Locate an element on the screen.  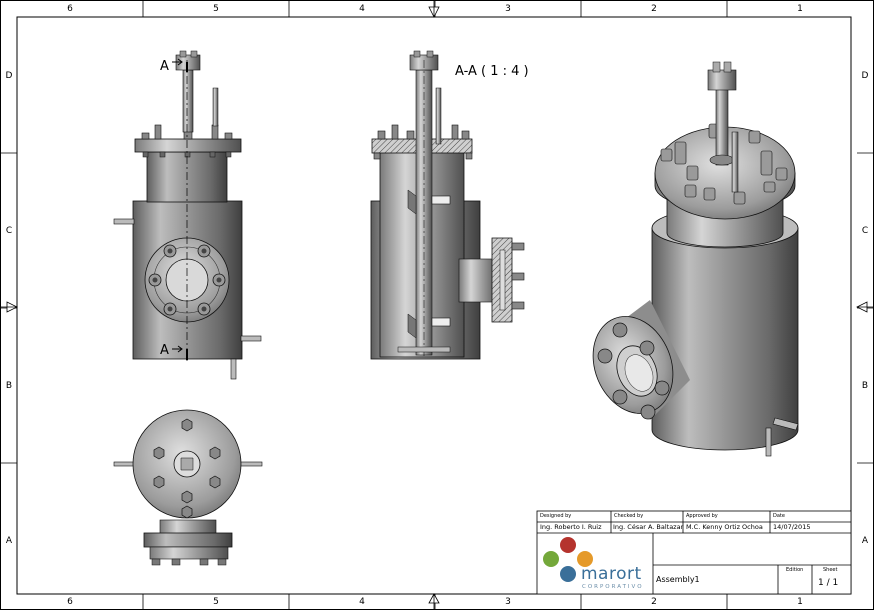
designed-by-label: Designed by is located at coordinates (556, 516).